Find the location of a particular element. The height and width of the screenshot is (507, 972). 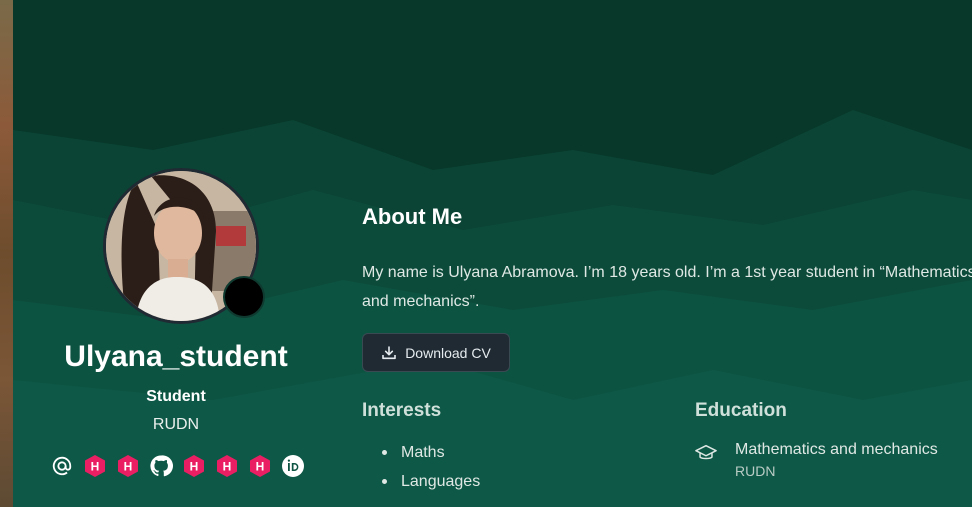

interests-list: Maths Languages is located at coordinates (431, 467).